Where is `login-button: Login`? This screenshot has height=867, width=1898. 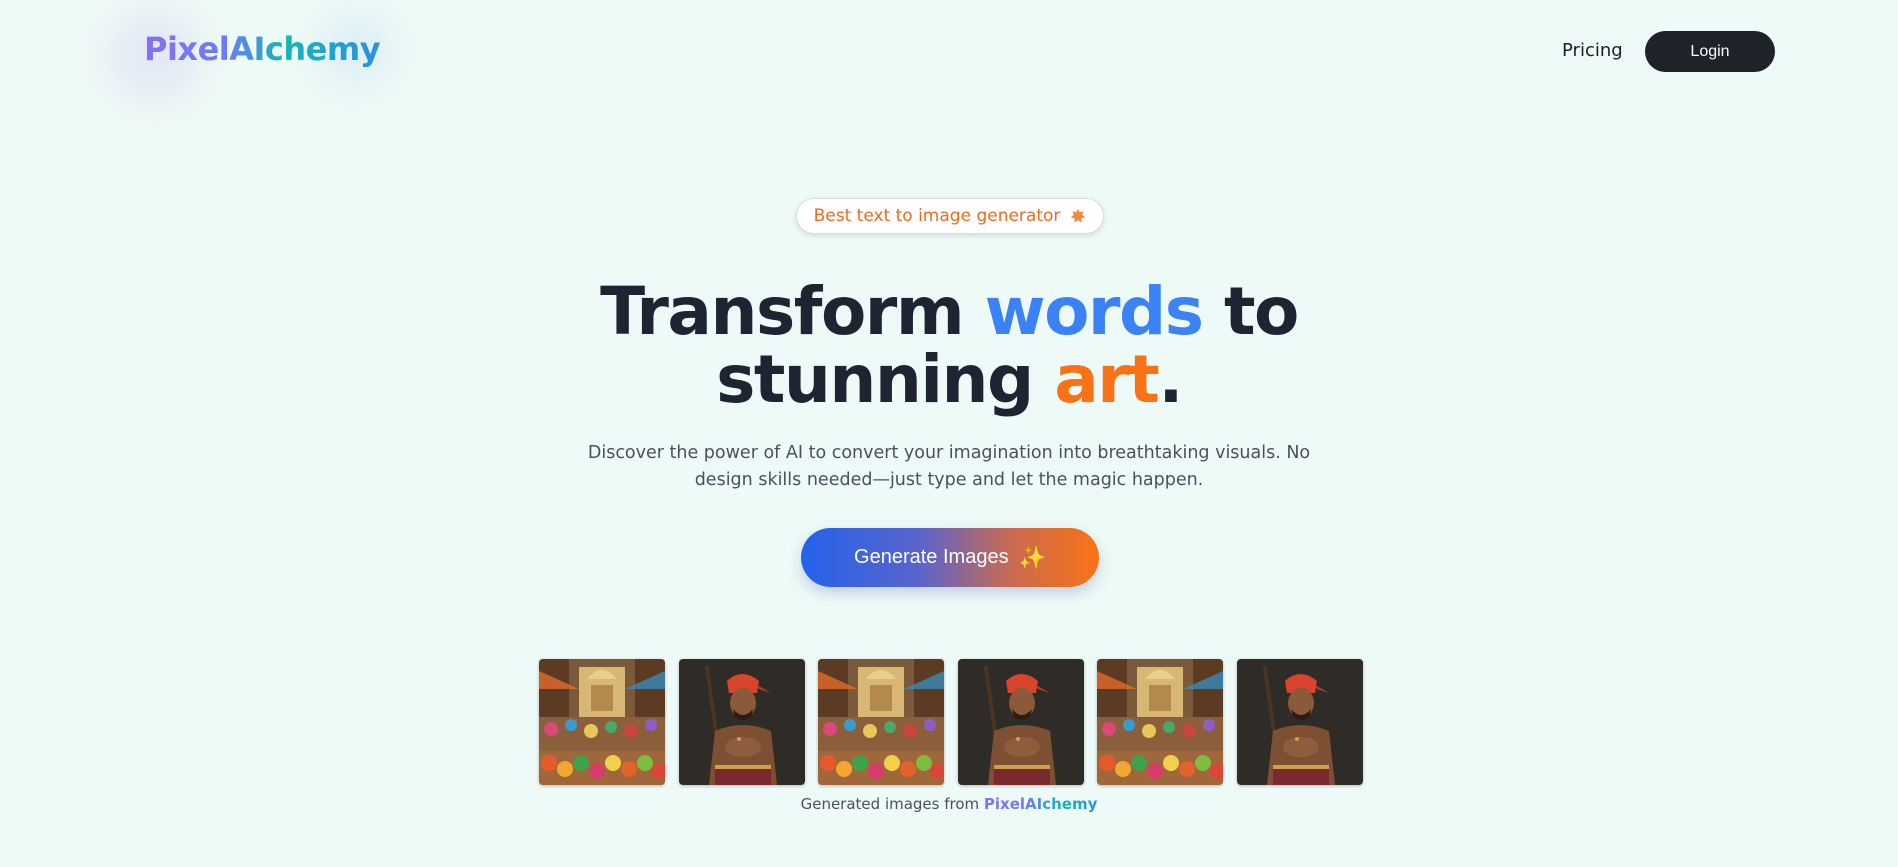
login-button: Login is located at coordinates (1710, 51).